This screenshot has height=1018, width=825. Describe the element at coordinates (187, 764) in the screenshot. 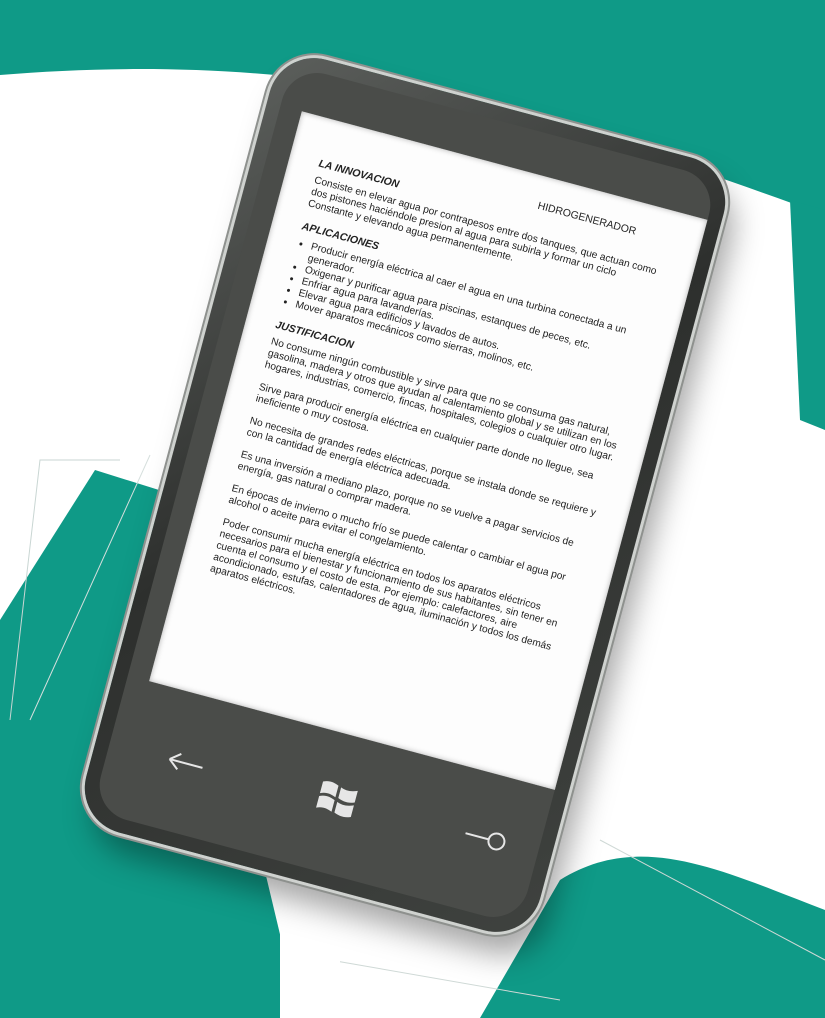

I see `back-arrow-icon` at that location.